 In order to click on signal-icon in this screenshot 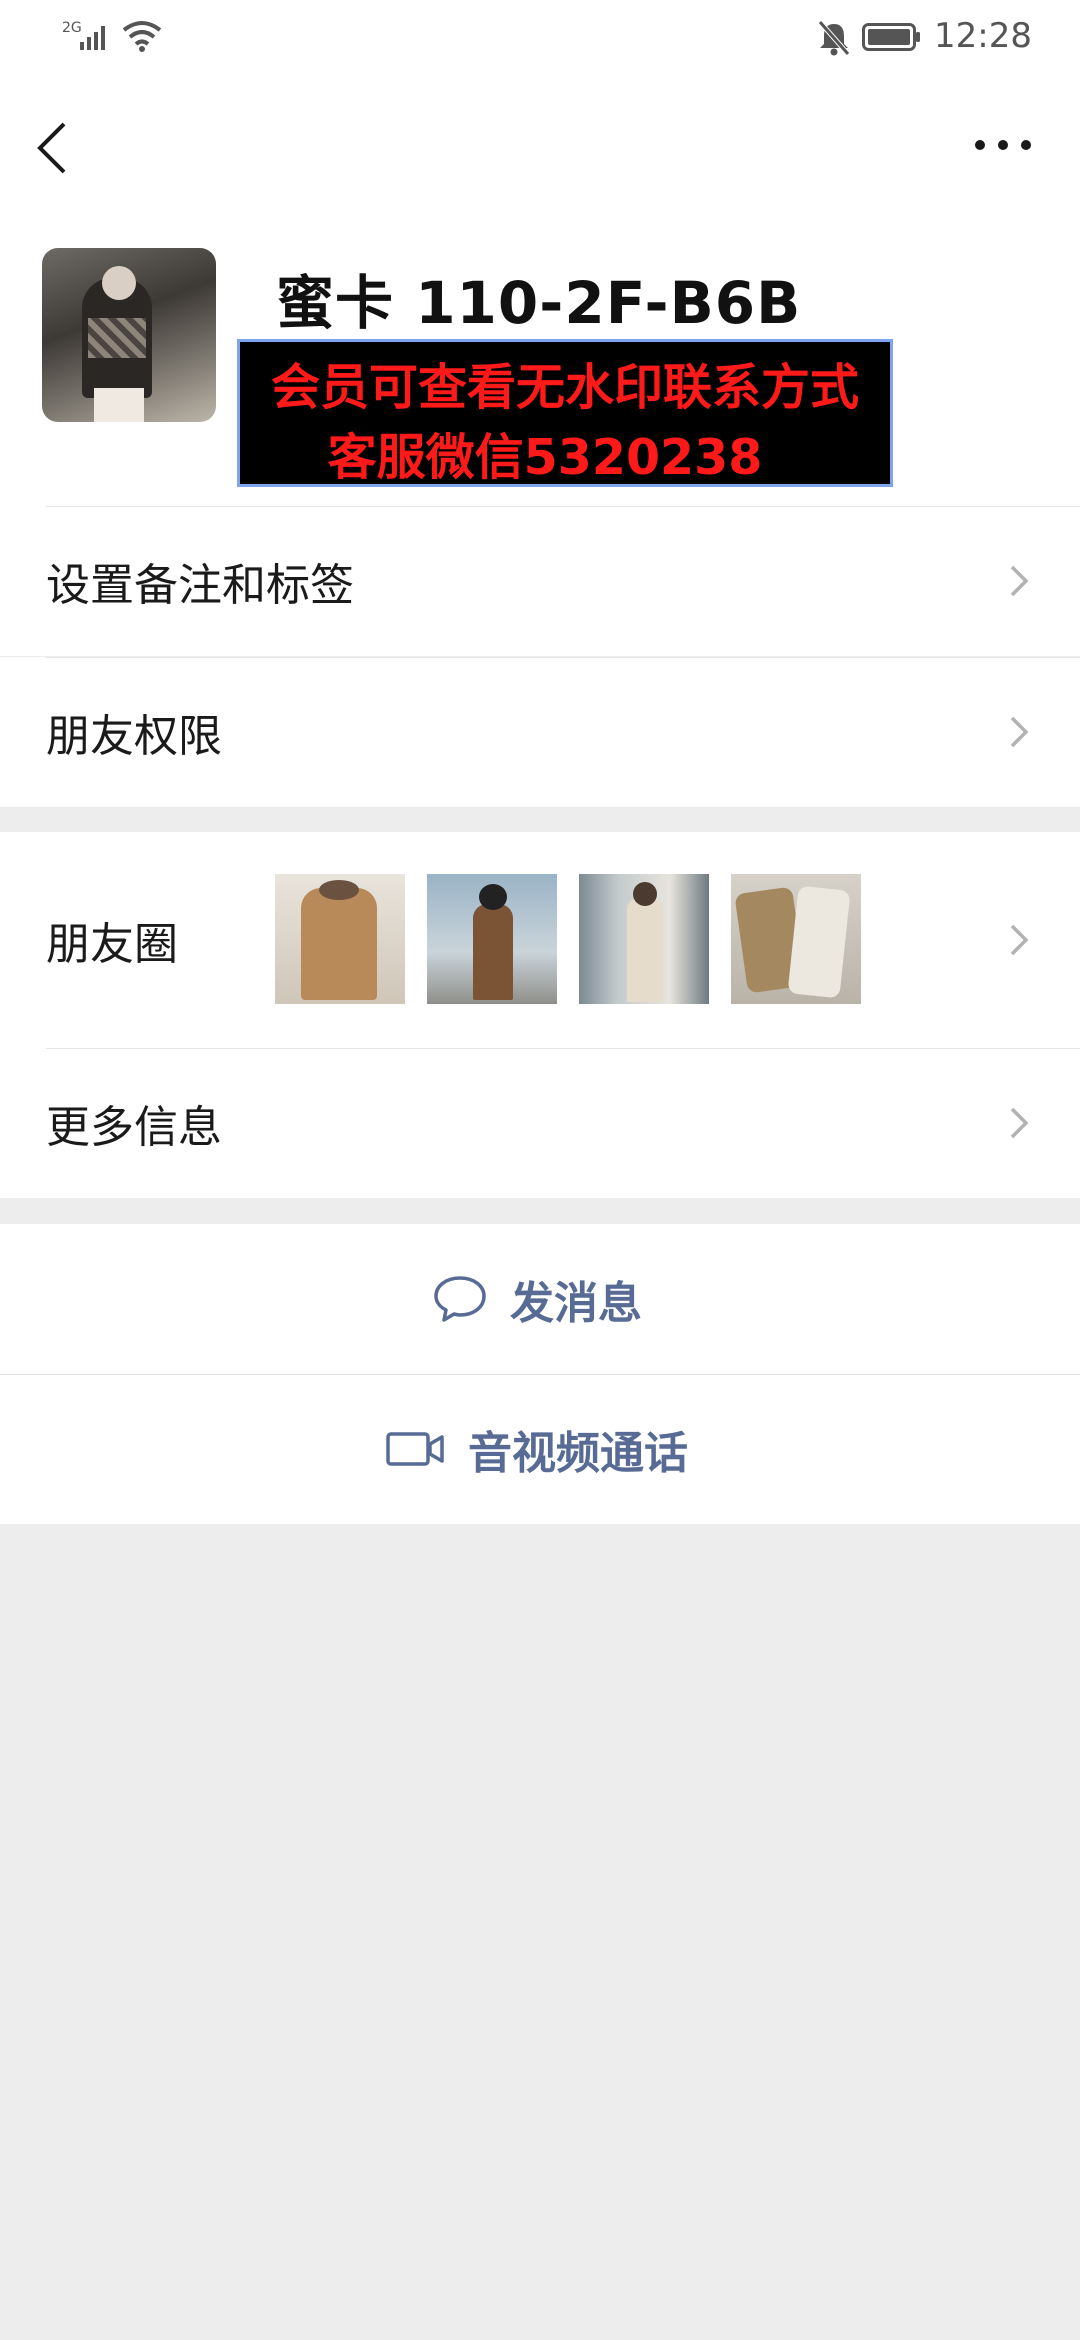, I will do `click(92, 38)`.